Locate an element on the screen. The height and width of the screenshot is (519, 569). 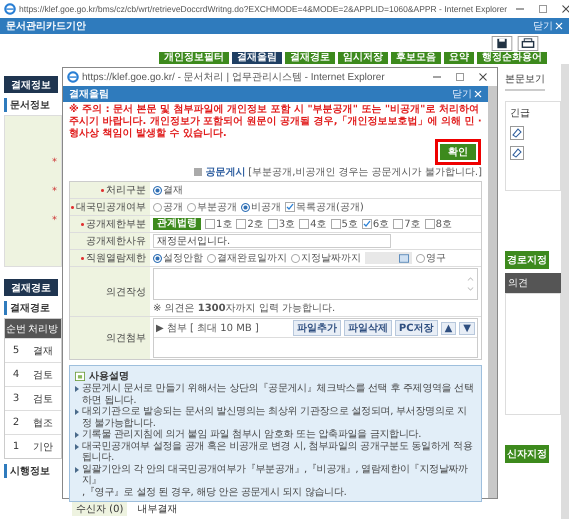
recipient-label: 수신자 (0) is located at coordinates (100, 509).